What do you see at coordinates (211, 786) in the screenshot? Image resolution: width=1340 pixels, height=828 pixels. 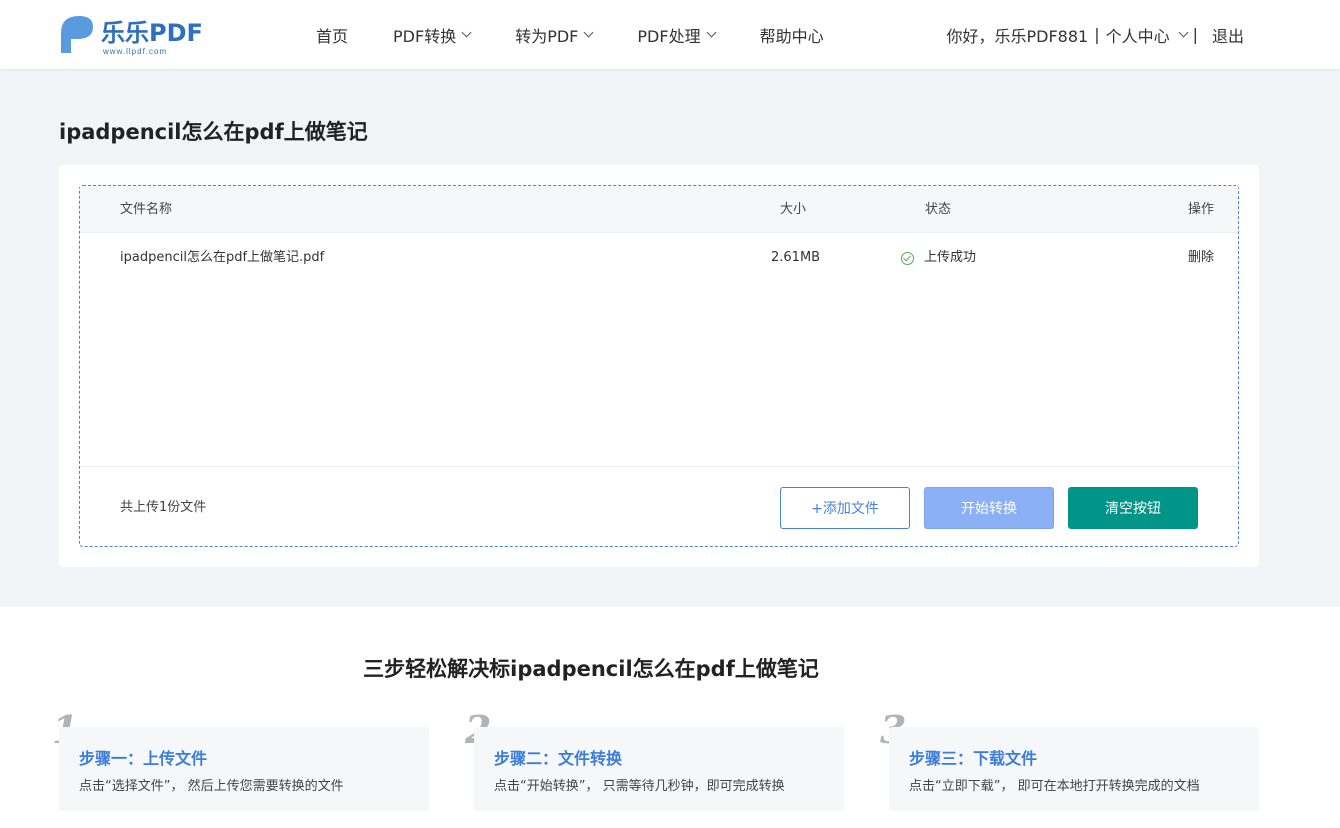 I see `step-desc: 点击“选择文件”， 然后上传您需要转换的文件` at bounding box center [211, 786].